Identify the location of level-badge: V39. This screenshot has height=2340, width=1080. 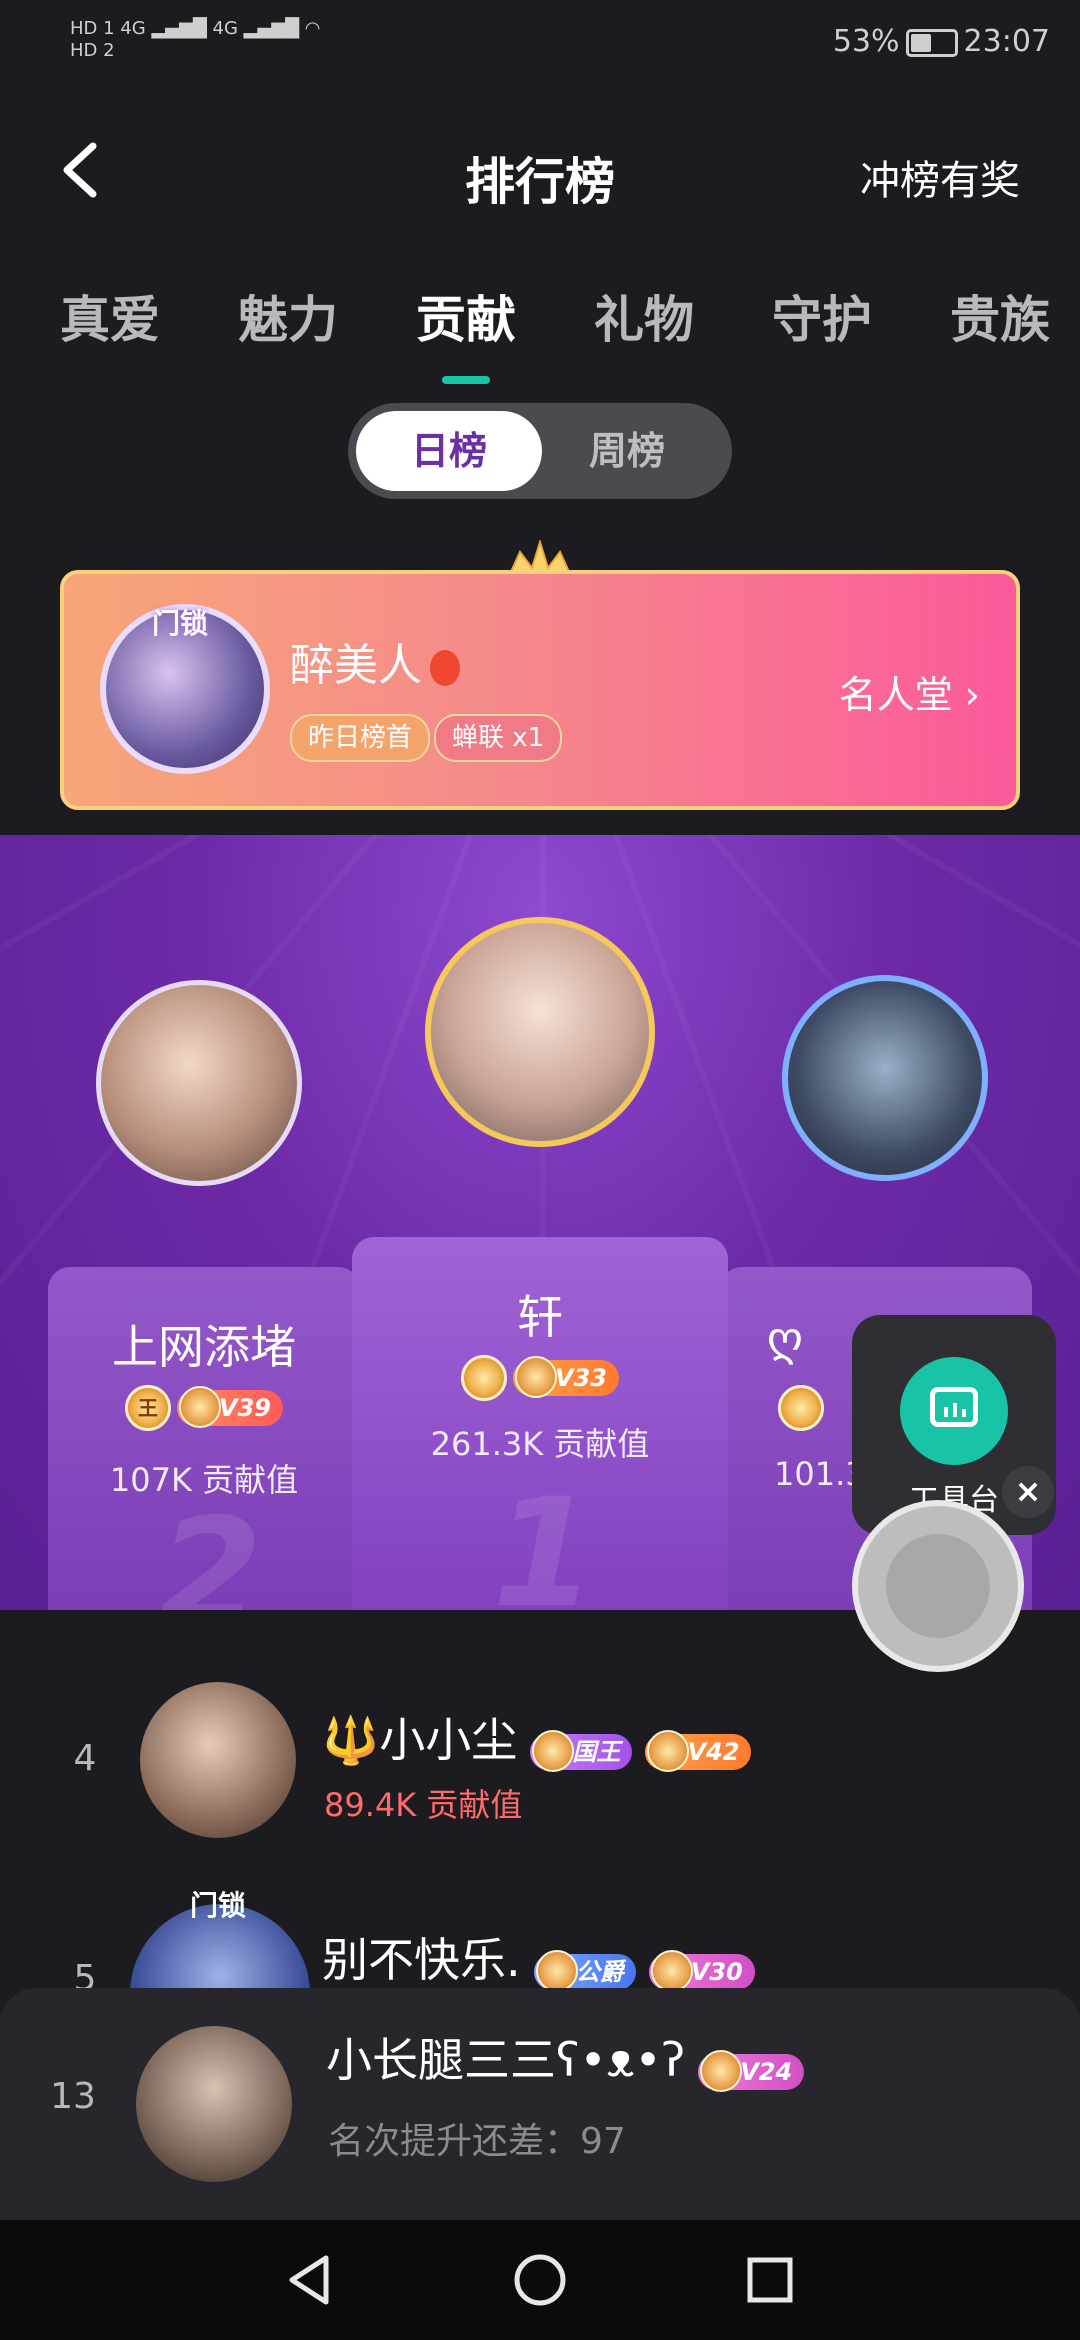
(230, 1407).